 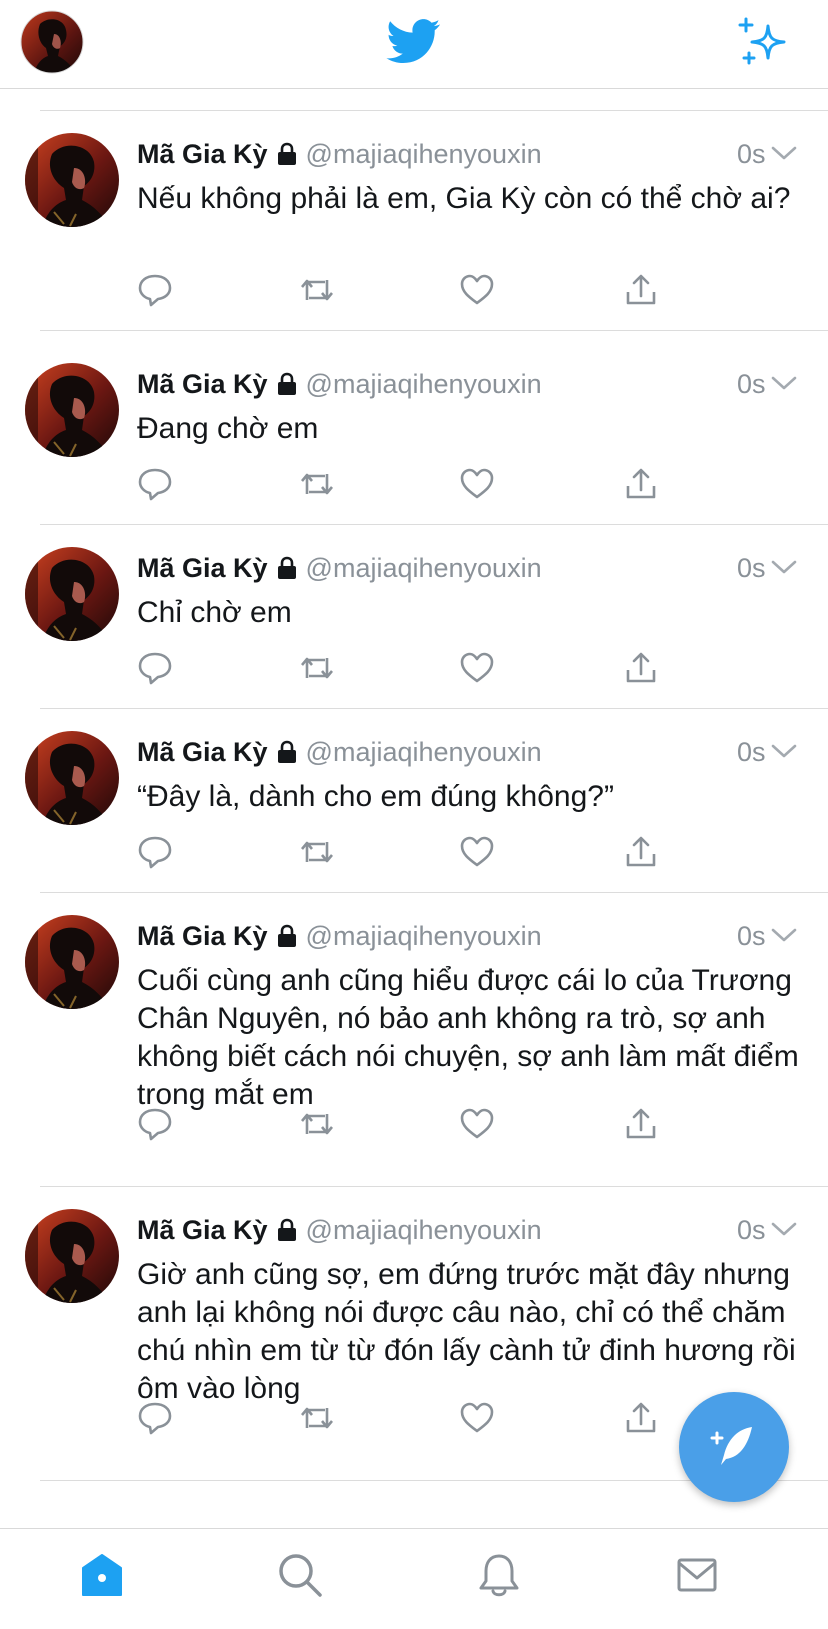 What do you see at coordinates (228, 428) in the screenshot?
I see `tweet-text: Đang chờ em` at bounding box center [228, 428].